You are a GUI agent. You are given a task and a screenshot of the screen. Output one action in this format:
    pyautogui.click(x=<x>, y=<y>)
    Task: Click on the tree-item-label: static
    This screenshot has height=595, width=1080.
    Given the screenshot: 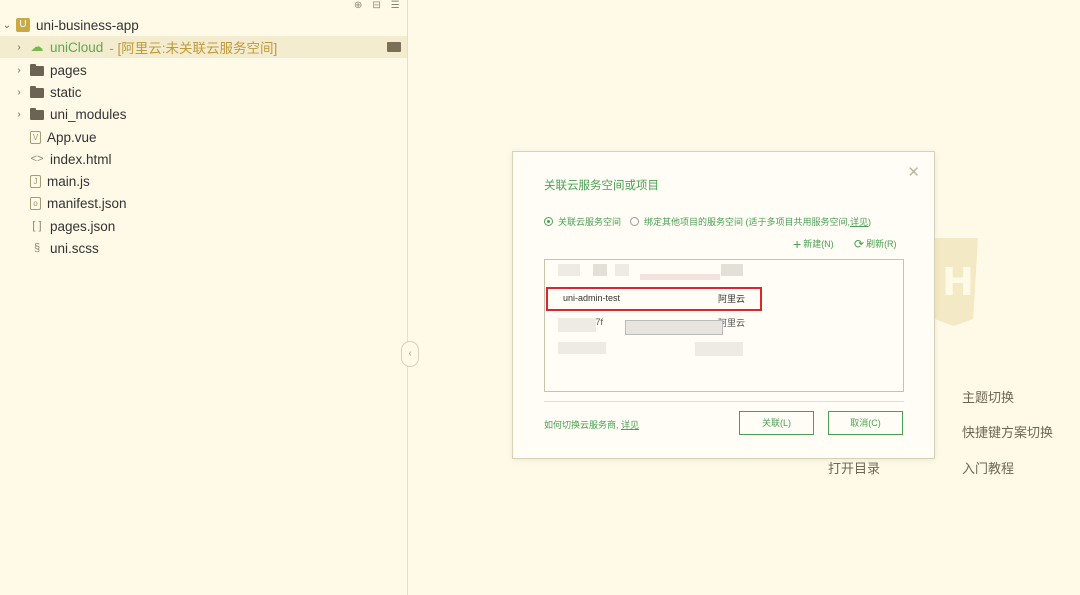 What is the action you would take?
    pyautogui.click(x=66, y=92)
    